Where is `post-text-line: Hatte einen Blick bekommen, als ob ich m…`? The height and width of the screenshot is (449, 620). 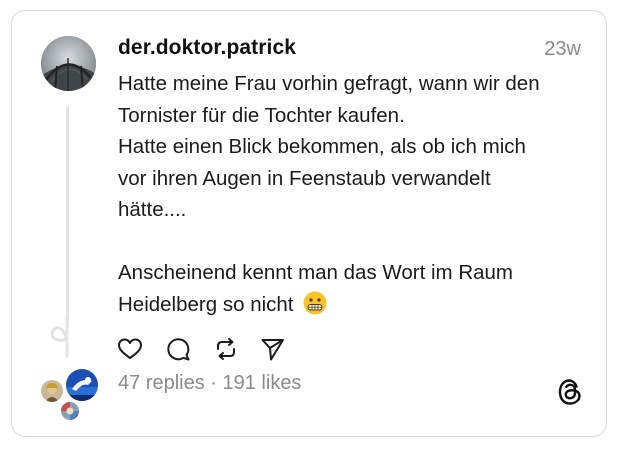
post-text-line: Hatte einen Blick bekommen, als ob ich m… is located at coordinates (322, 146).